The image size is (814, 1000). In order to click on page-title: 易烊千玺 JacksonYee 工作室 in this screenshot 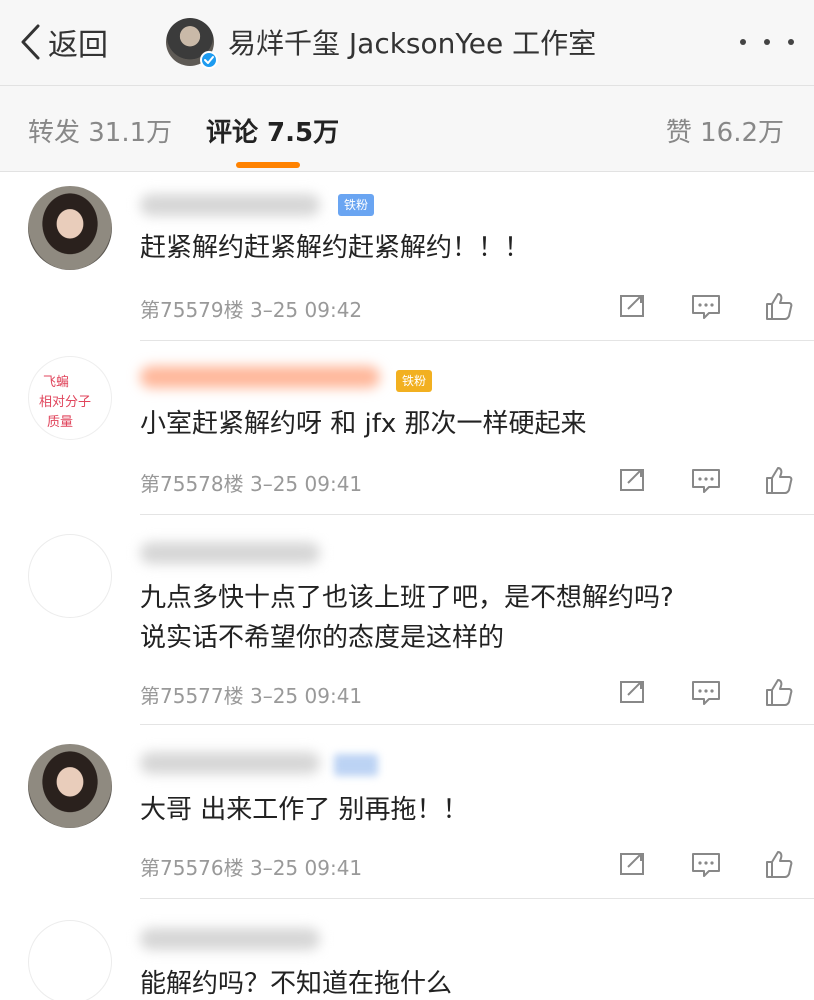, I will do `click(412, 43)`.